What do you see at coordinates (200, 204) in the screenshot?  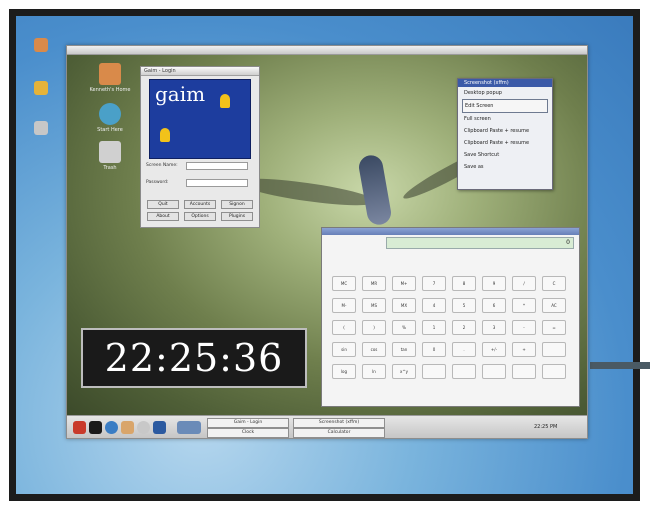 I see `accounts-button: Accounts` at bounding box center [200, 204].